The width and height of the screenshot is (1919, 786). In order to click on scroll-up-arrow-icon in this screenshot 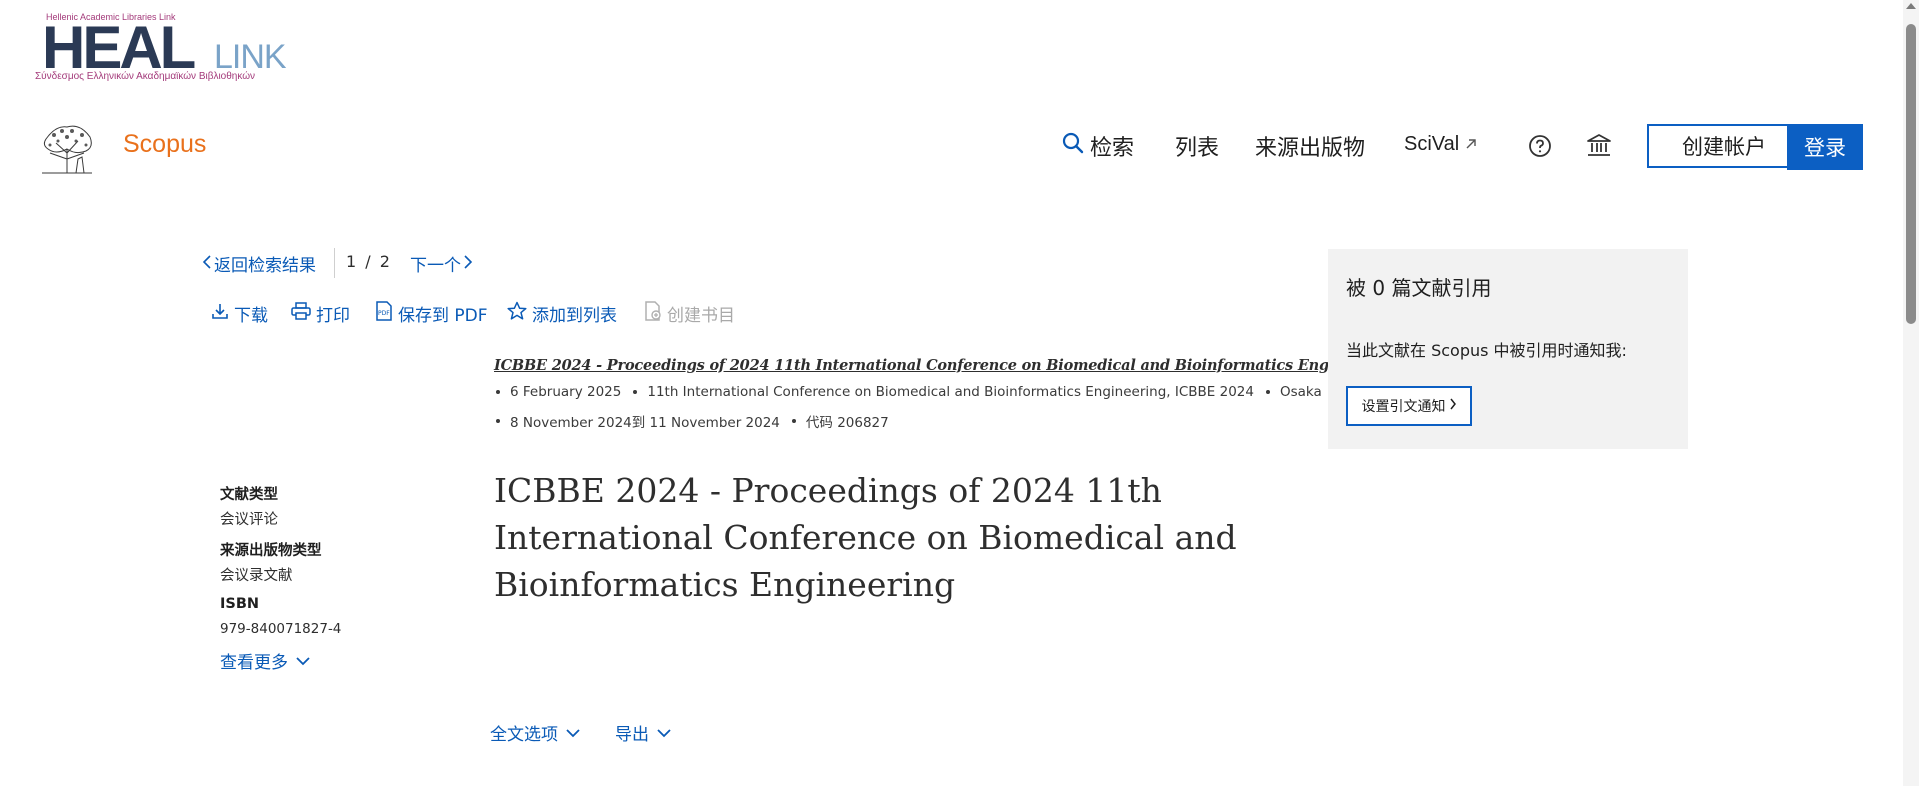, I will do `click(1911, 6)`.